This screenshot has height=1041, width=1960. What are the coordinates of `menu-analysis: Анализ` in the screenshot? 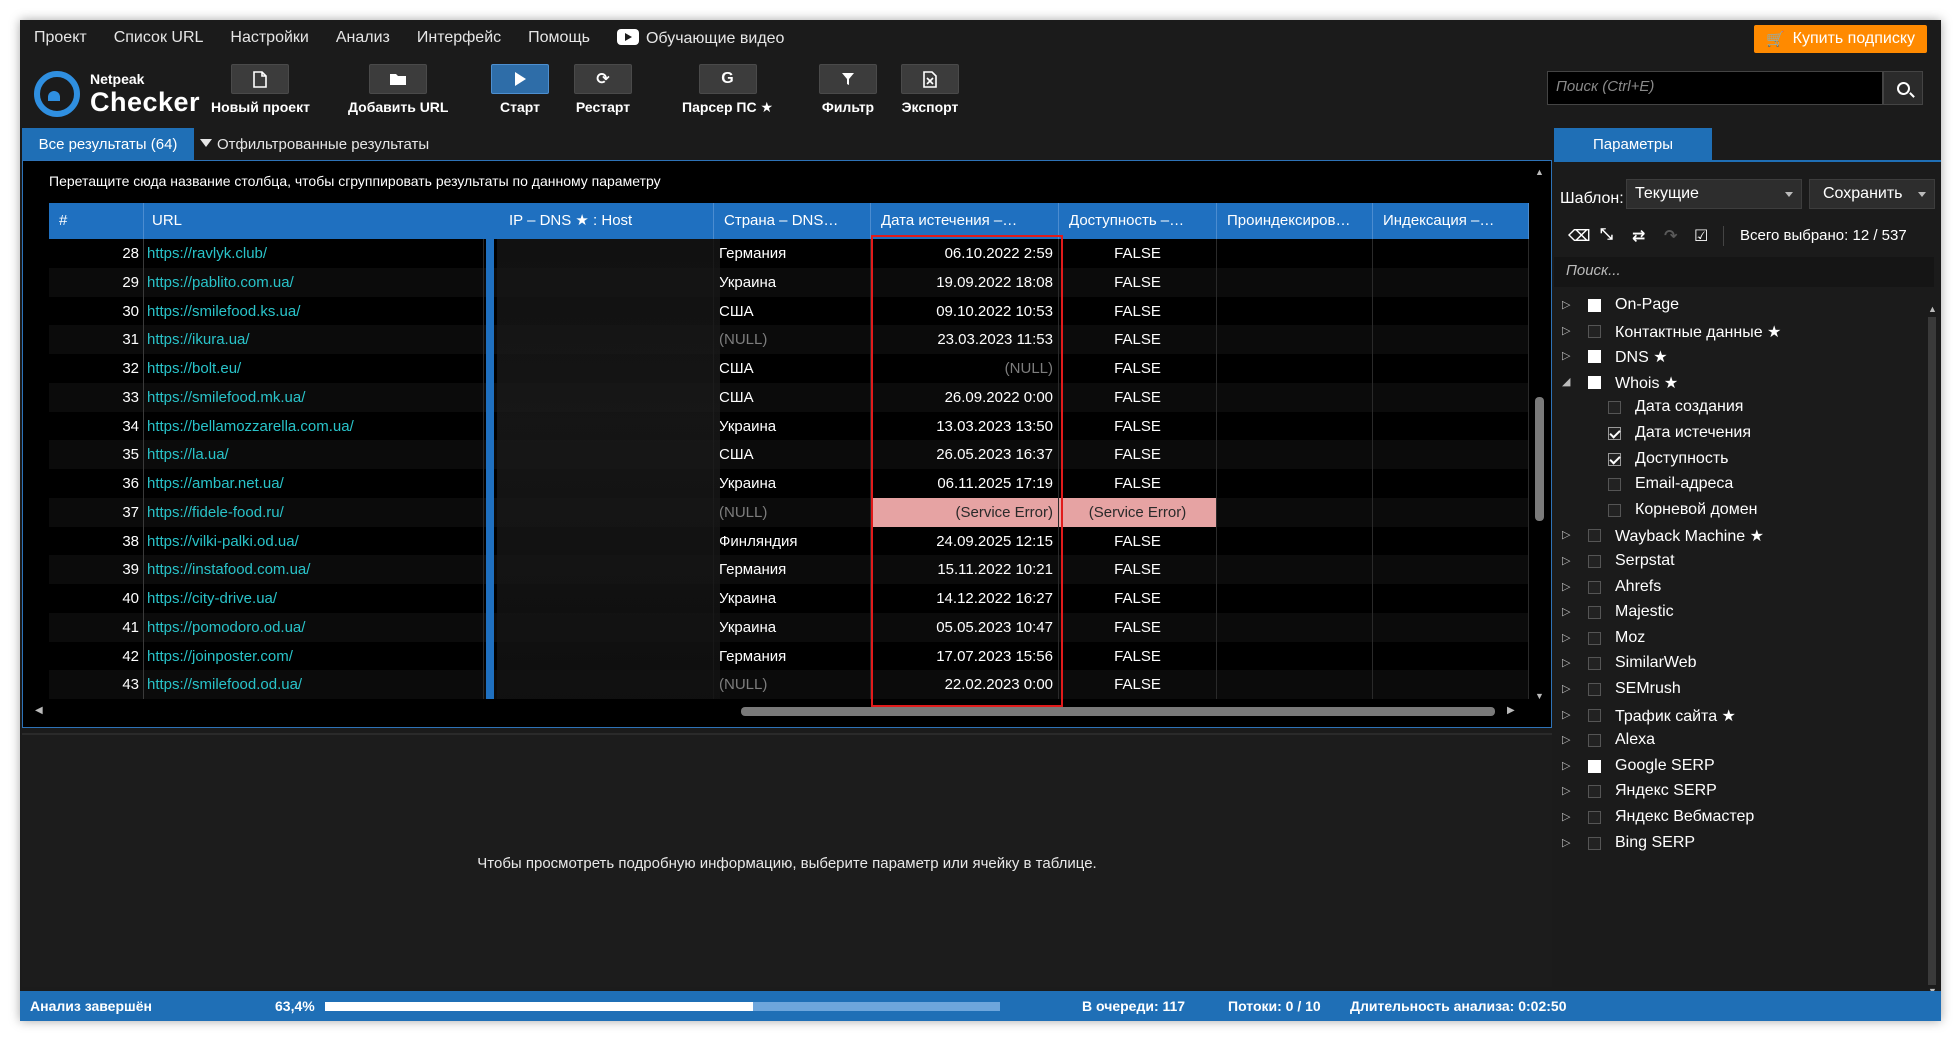 It's located at (363, 38).